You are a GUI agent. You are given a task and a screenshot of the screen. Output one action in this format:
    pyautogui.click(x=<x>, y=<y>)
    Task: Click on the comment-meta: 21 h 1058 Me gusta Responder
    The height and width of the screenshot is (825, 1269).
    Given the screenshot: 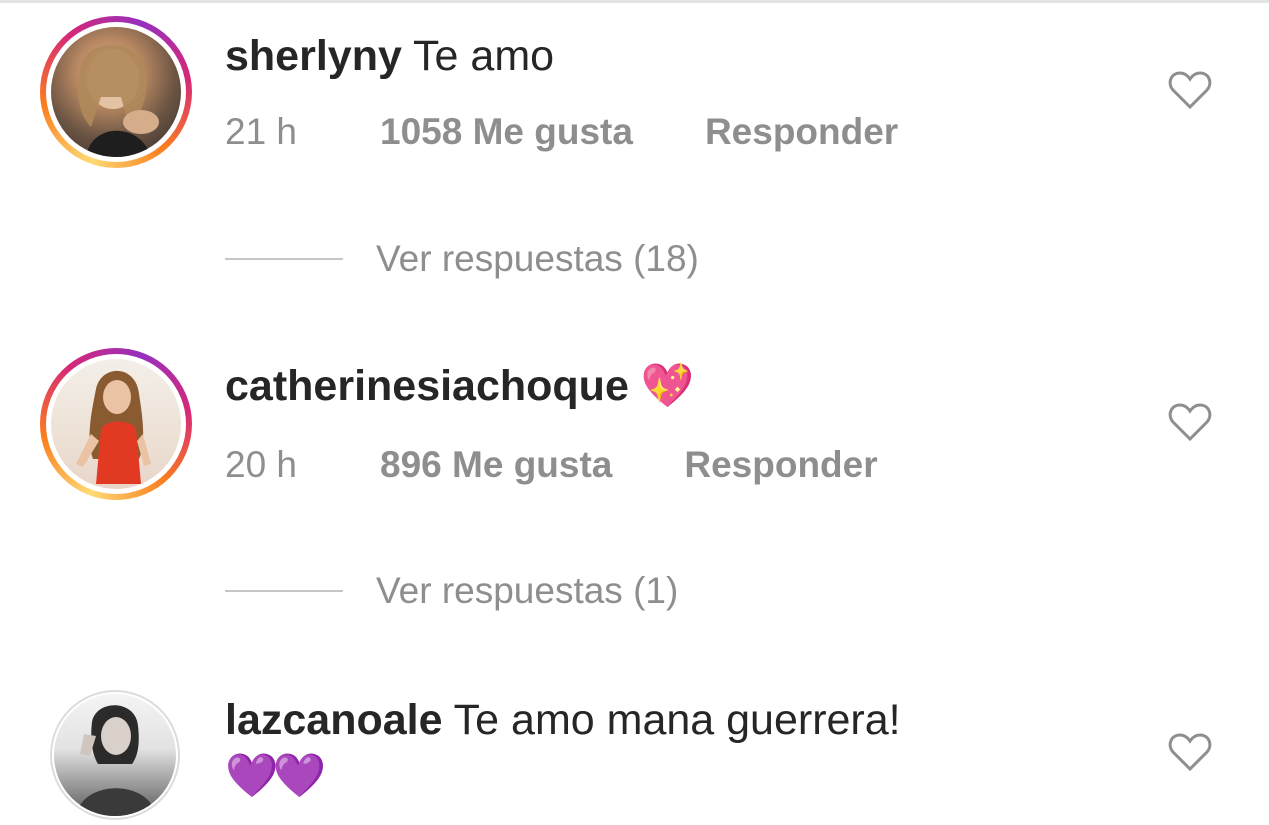 What is the action you would take?
    pyautogui.click(x=561, y=132)
    